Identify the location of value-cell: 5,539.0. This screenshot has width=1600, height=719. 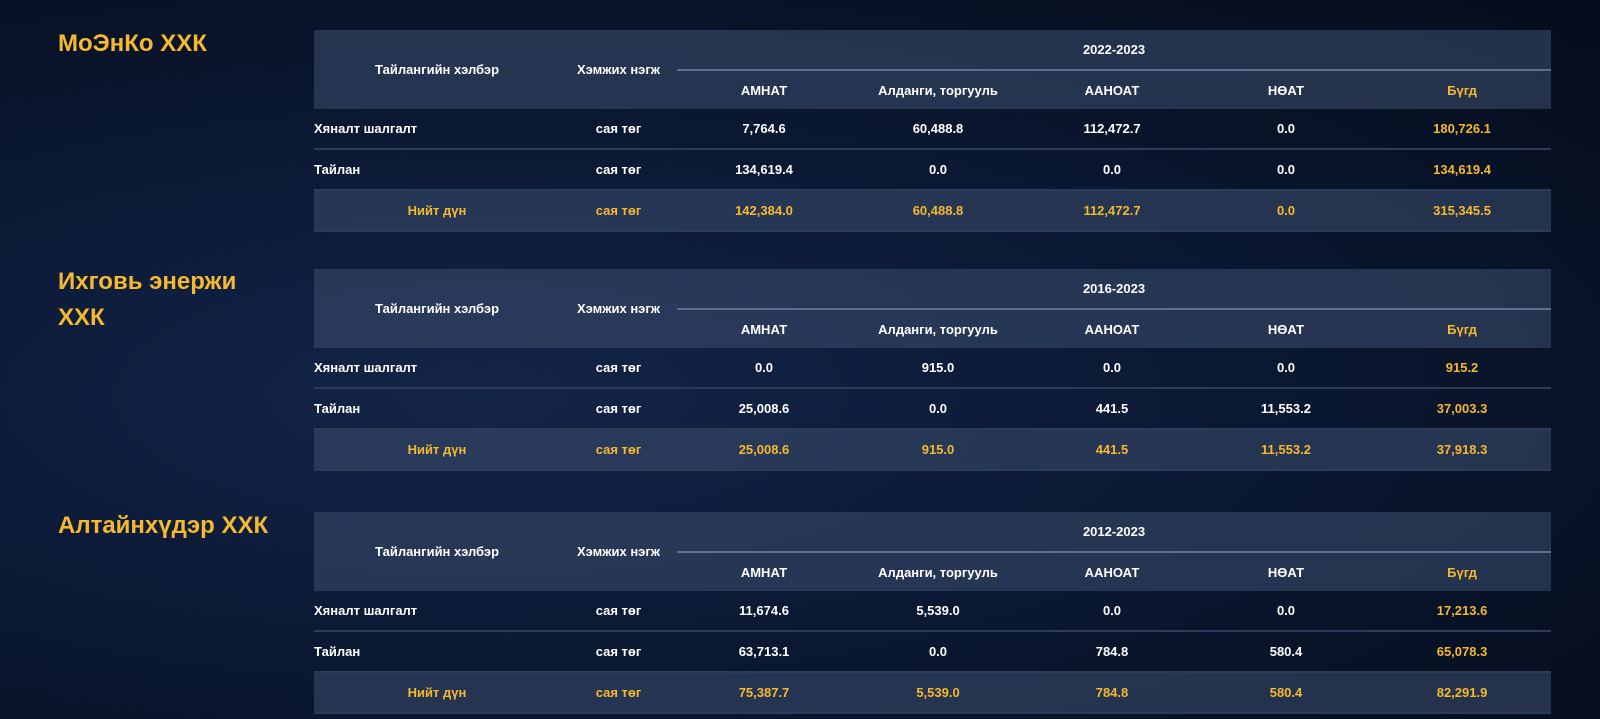
(938, 610).